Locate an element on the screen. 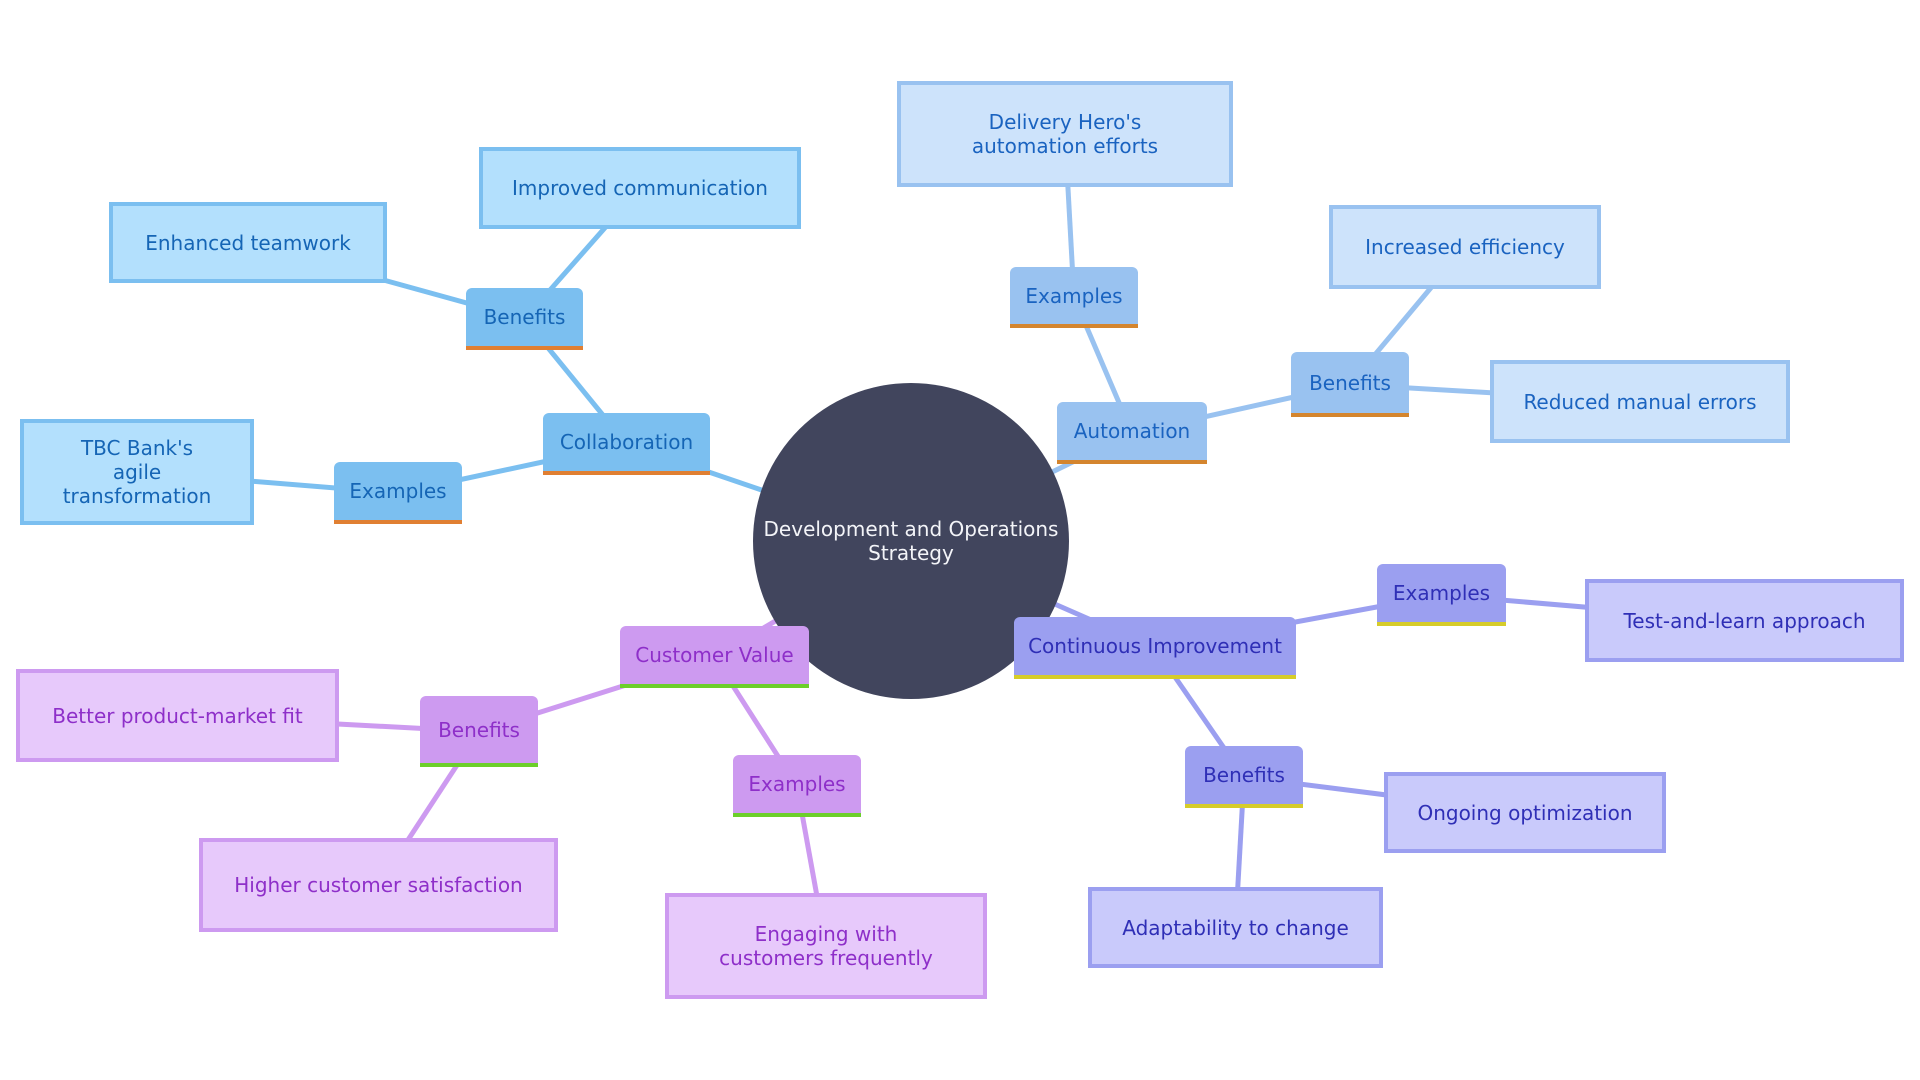 The image size is (1920, 1080). node-label: Automation is located at coordinates (1132, 431).